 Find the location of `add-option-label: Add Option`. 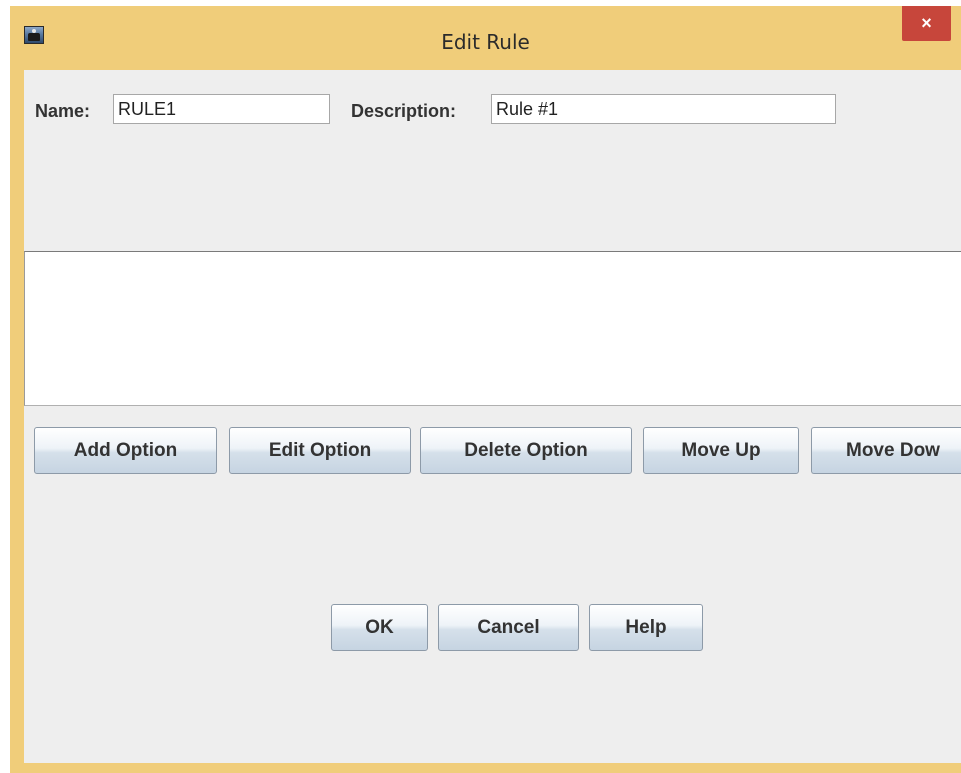

add-option-label: Add Option is located at coordinates (125, 450).